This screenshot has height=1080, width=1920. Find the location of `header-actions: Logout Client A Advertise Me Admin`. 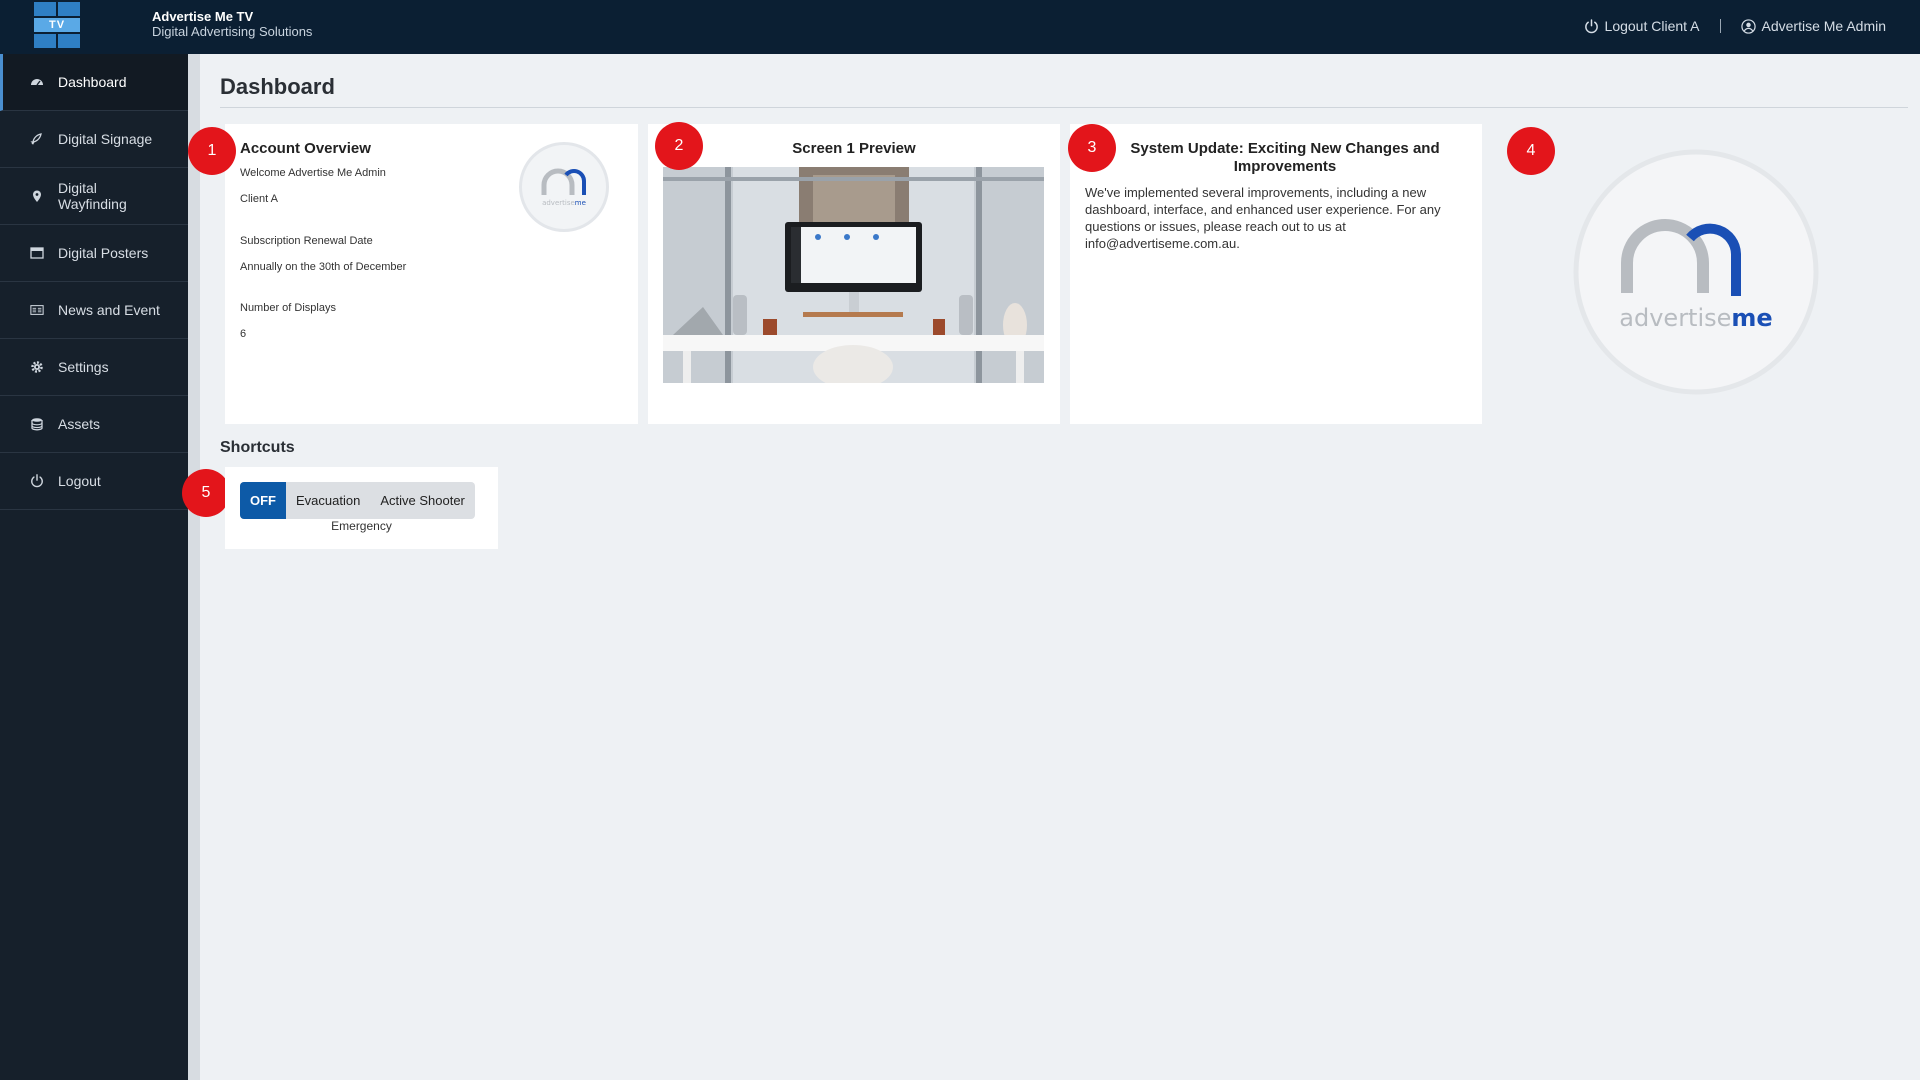

header-actions: Logout Client A Advertise Me Admin is located at coordinates (1735, 26).